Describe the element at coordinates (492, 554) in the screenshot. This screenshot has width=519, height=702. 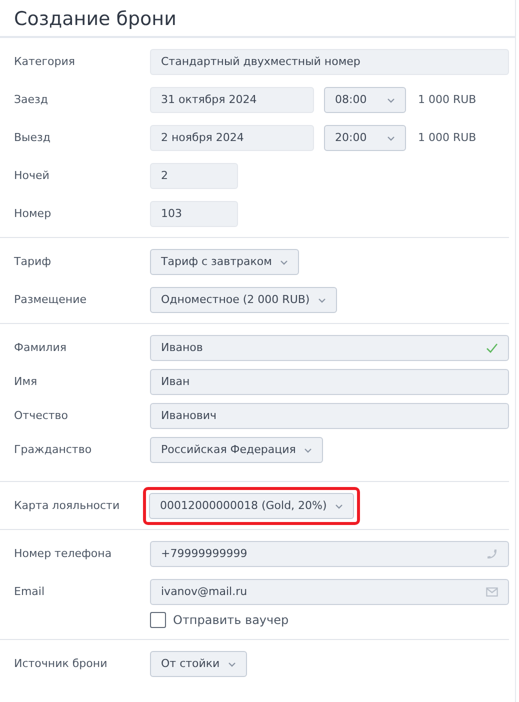
I see `phone-icon` at that location.